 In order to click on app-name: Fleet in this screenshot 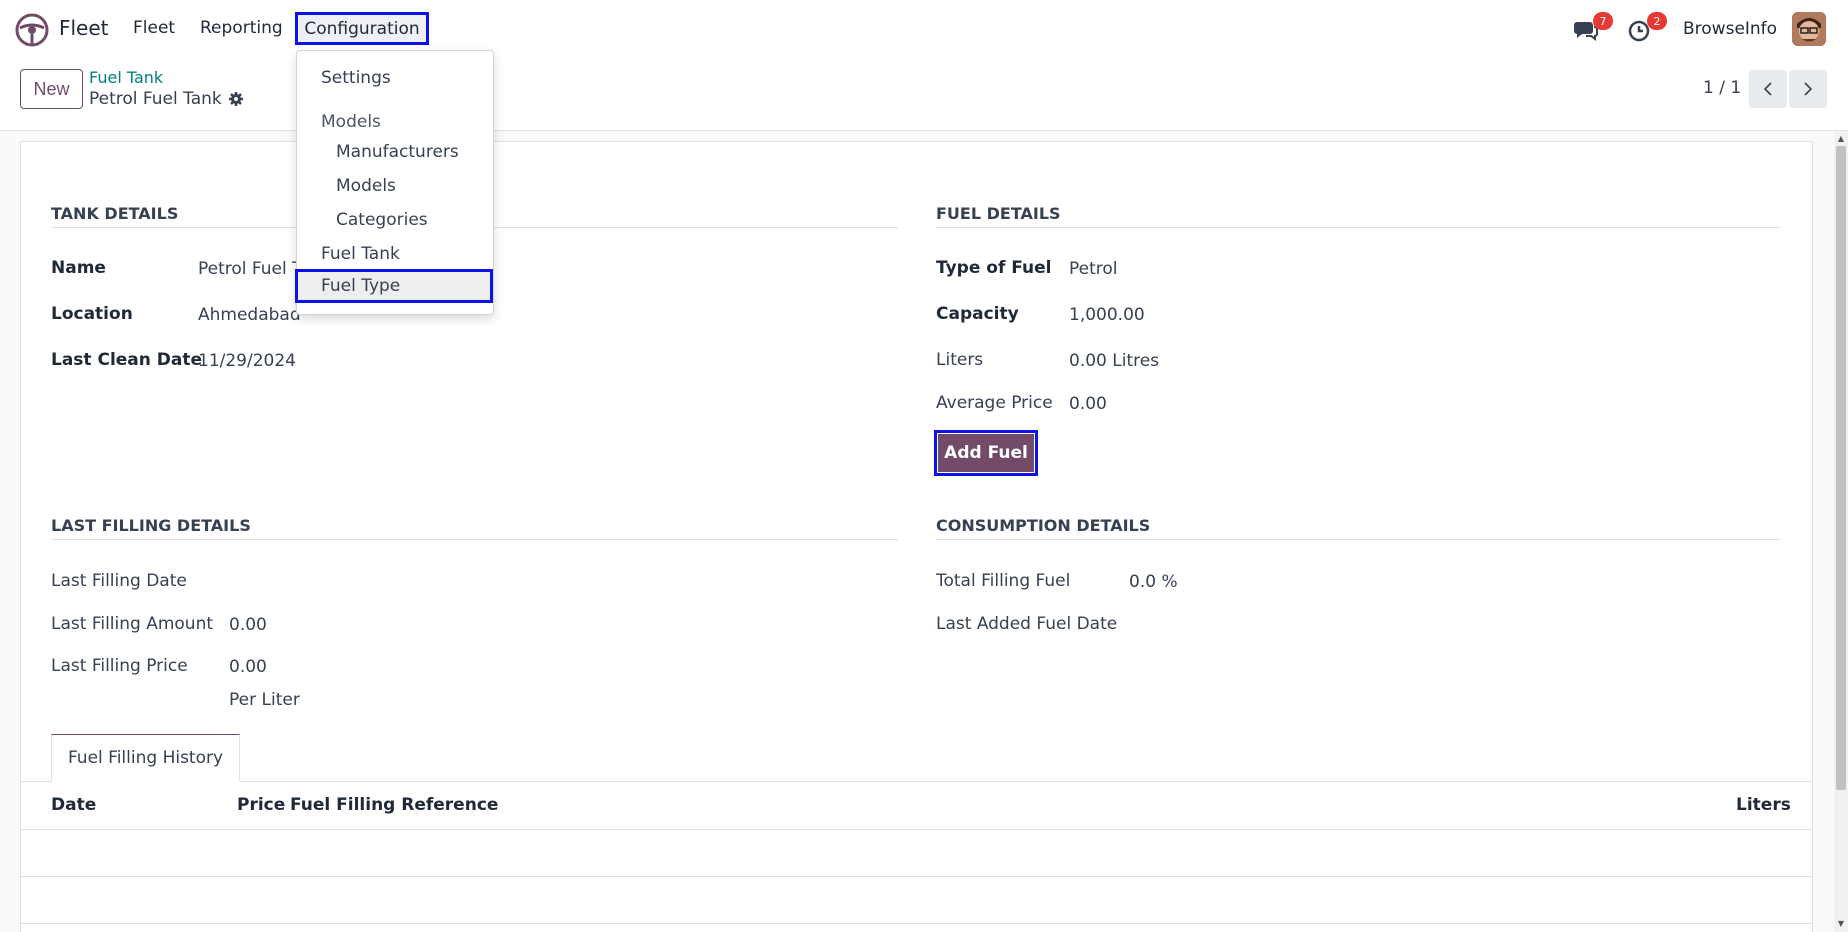, I will do `click(84, 28)`.